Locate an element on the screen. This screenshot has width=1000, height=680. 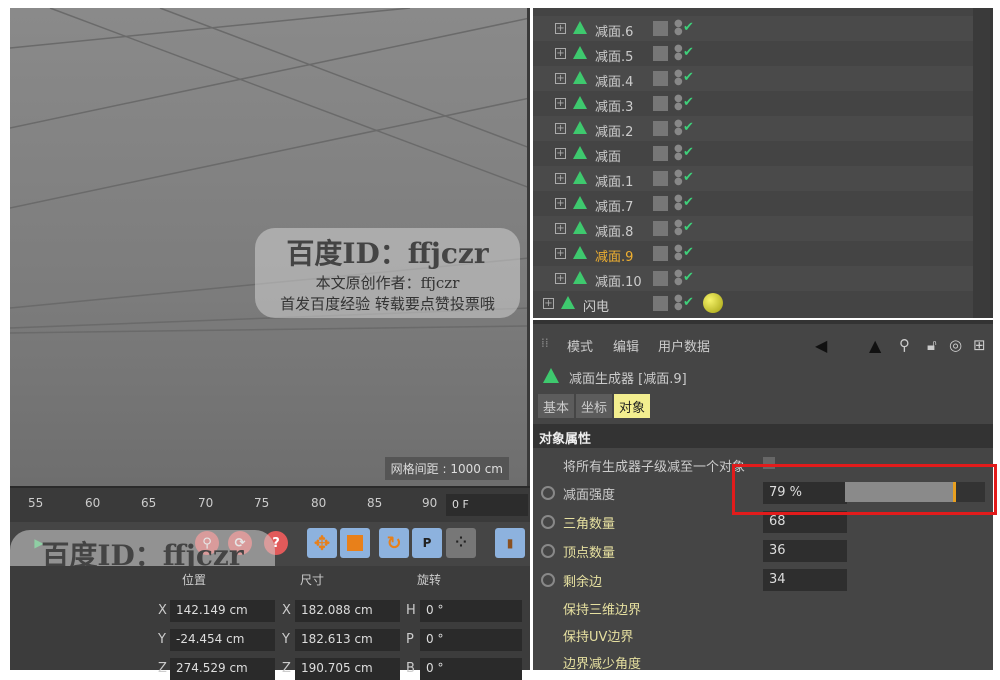
rotation-b-field: 0 ° is located at coordinates (471, 669).